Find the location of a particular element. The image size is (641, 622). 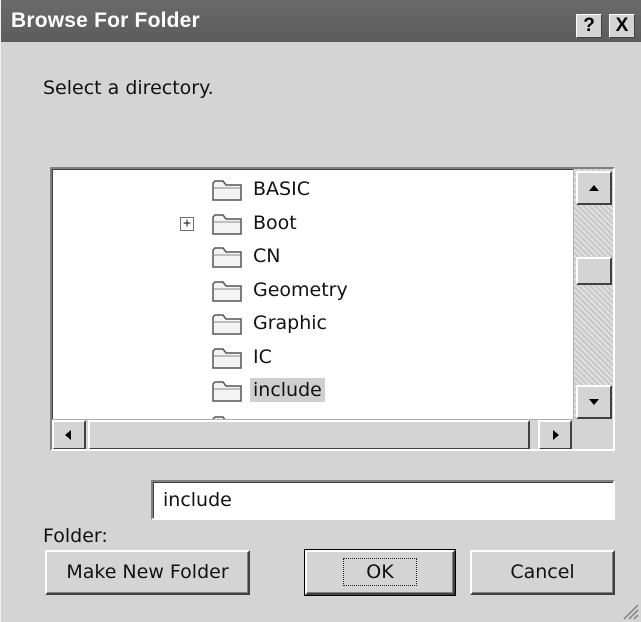

scroll-right-button is located at coordinates (555, 434).